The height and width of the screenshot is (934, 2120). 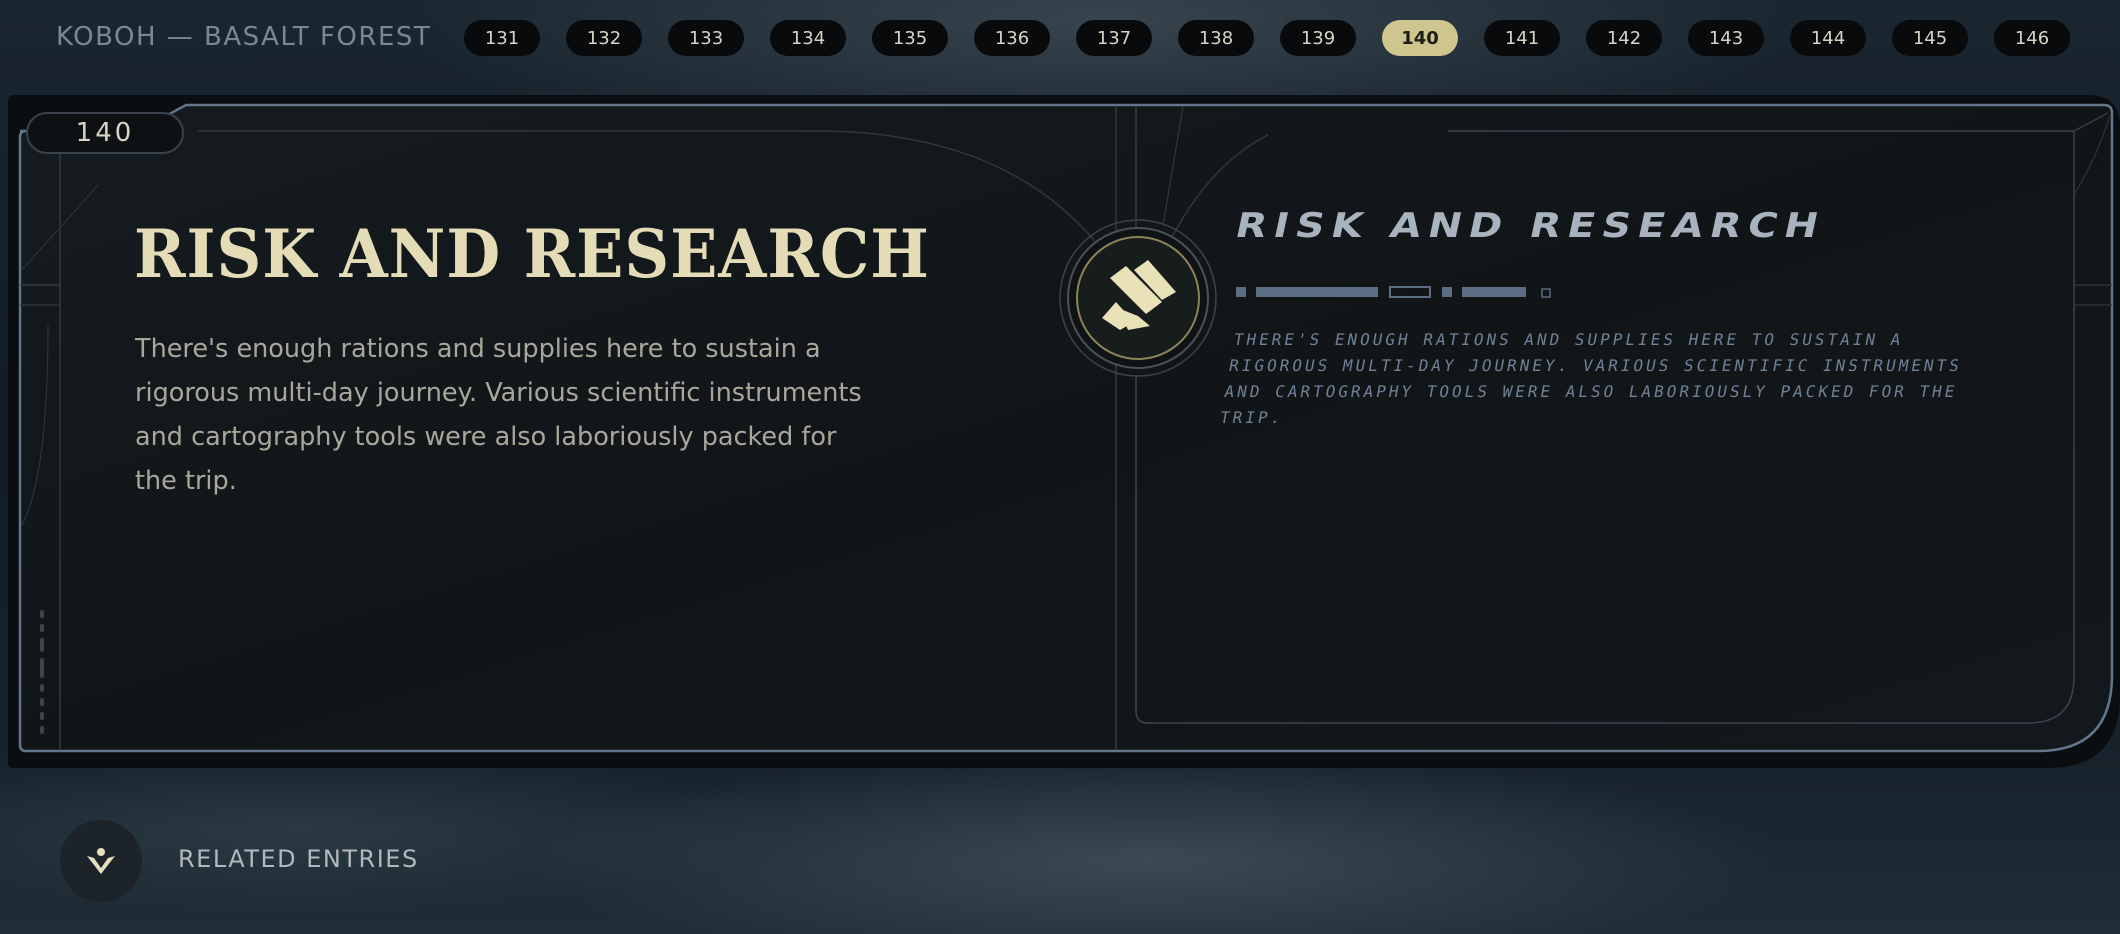 What do you see at coordinates (1393, 292) in the screenshot?
I see `decorative-divider` at bounding box center [1393, 292].